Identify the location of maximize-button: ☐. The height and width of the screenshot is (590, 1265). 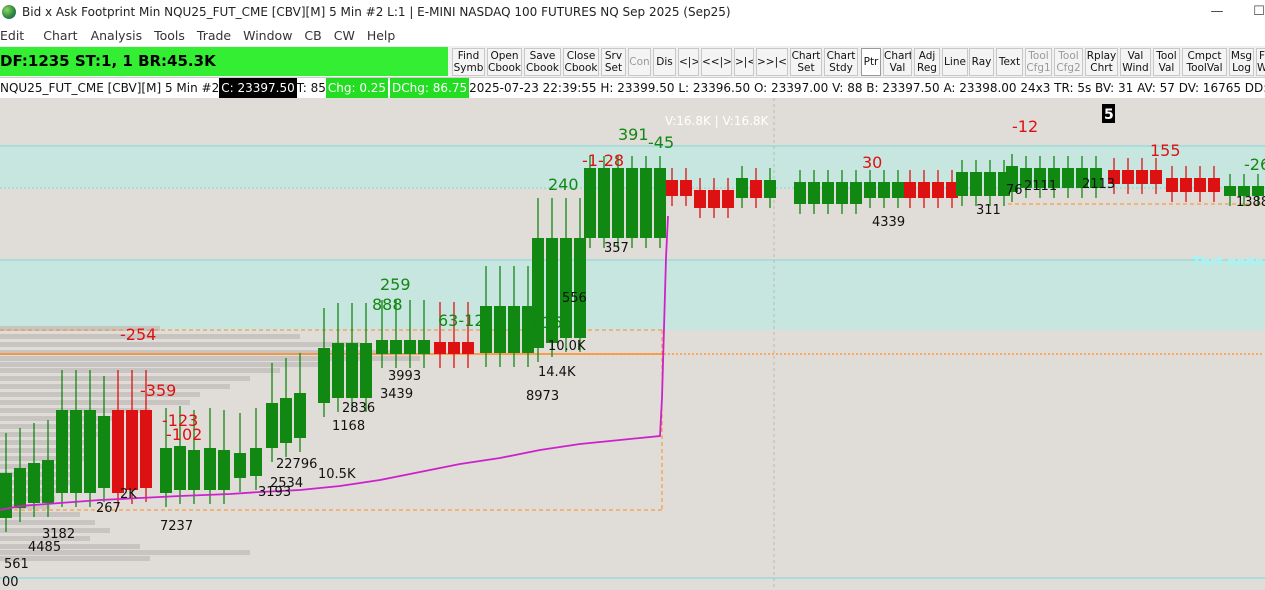
(1254, 12).